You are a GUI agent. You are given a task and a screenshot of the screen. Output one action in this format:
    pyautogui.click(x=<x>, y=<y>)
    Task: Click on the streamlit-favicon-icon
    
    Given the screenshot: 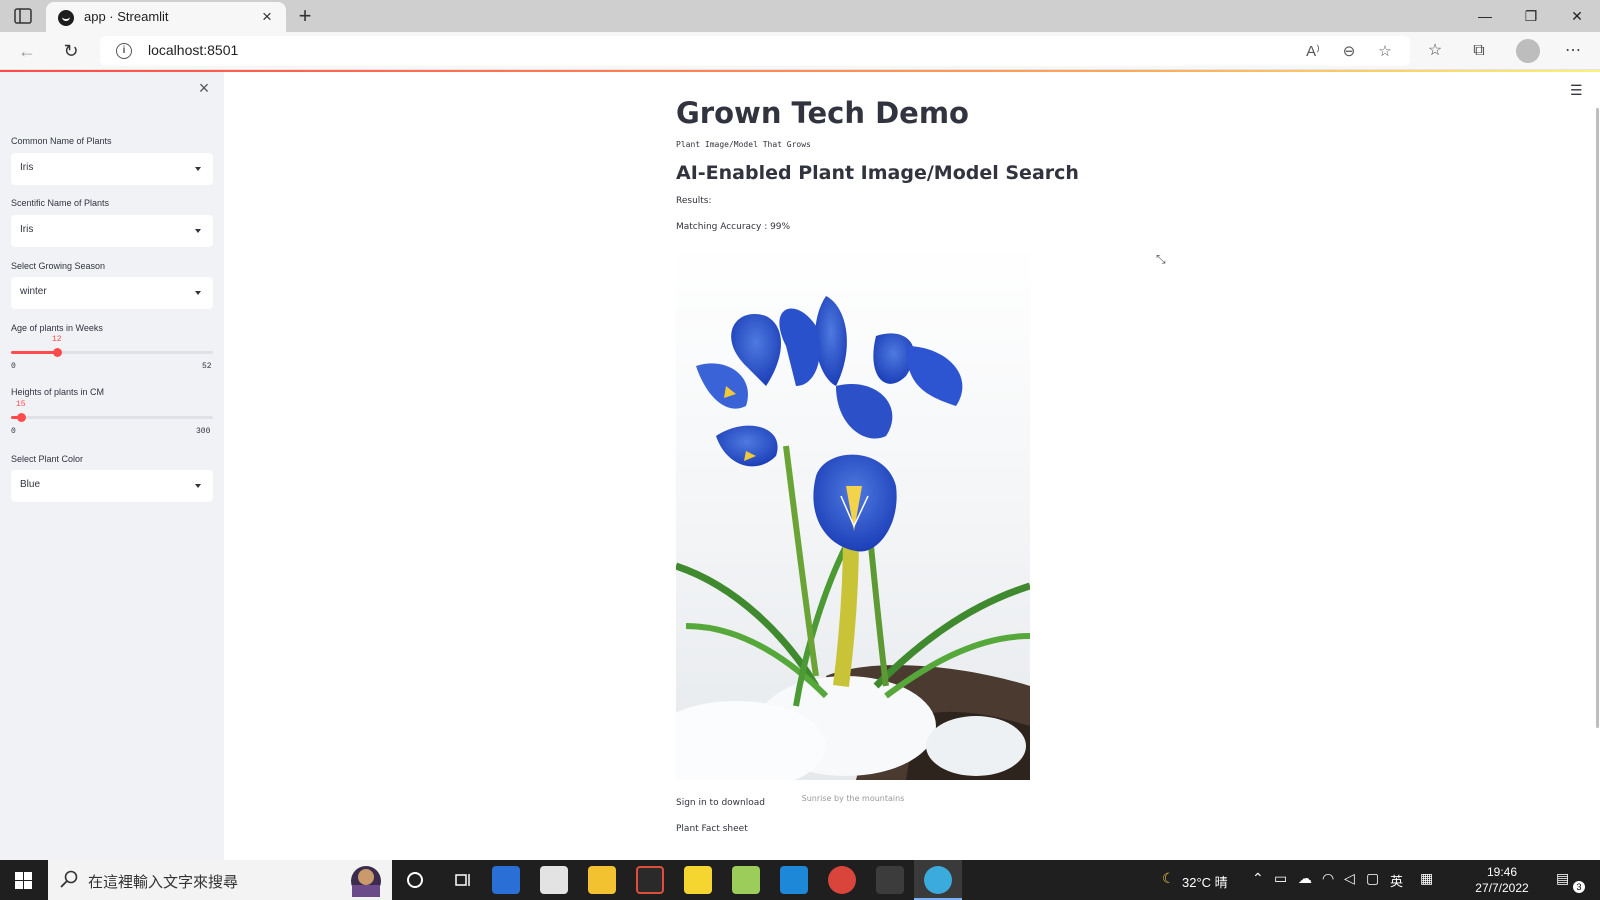 What is the action you would take?
    pyautogui.click(x=66, y=18)
    